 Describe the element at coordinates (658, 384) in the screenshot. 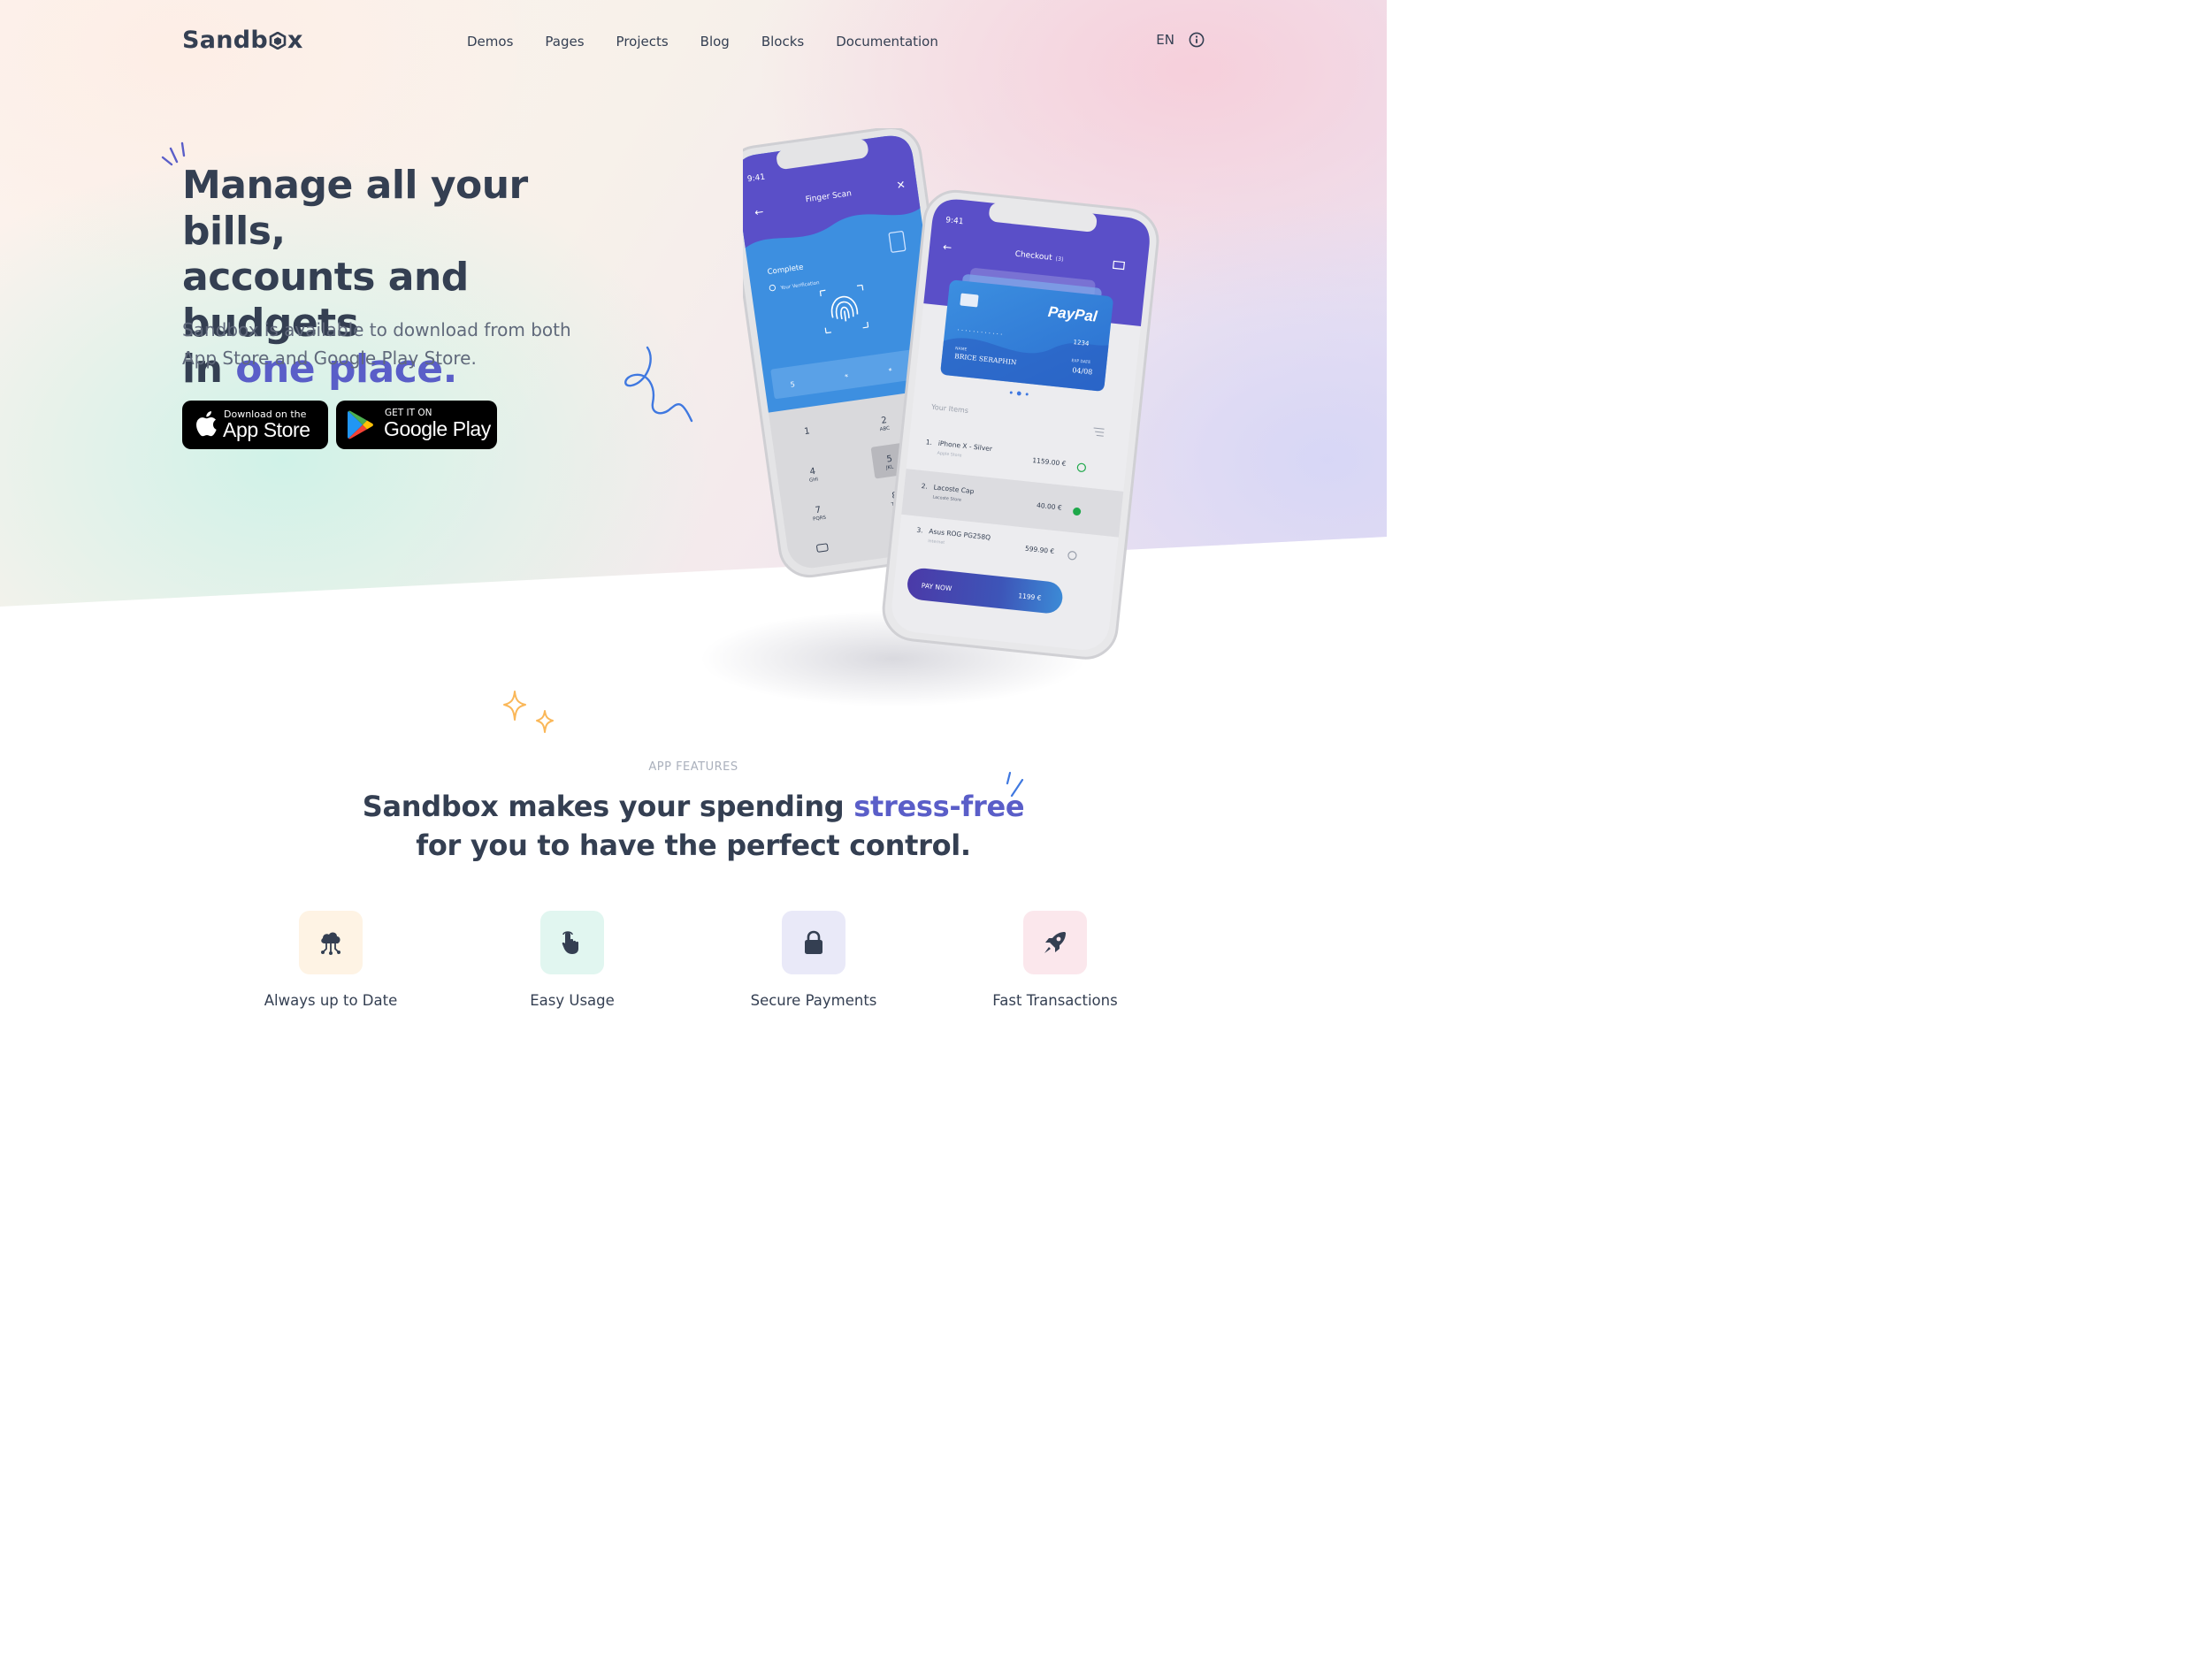

I see `scribble-curl-icon` at that location.